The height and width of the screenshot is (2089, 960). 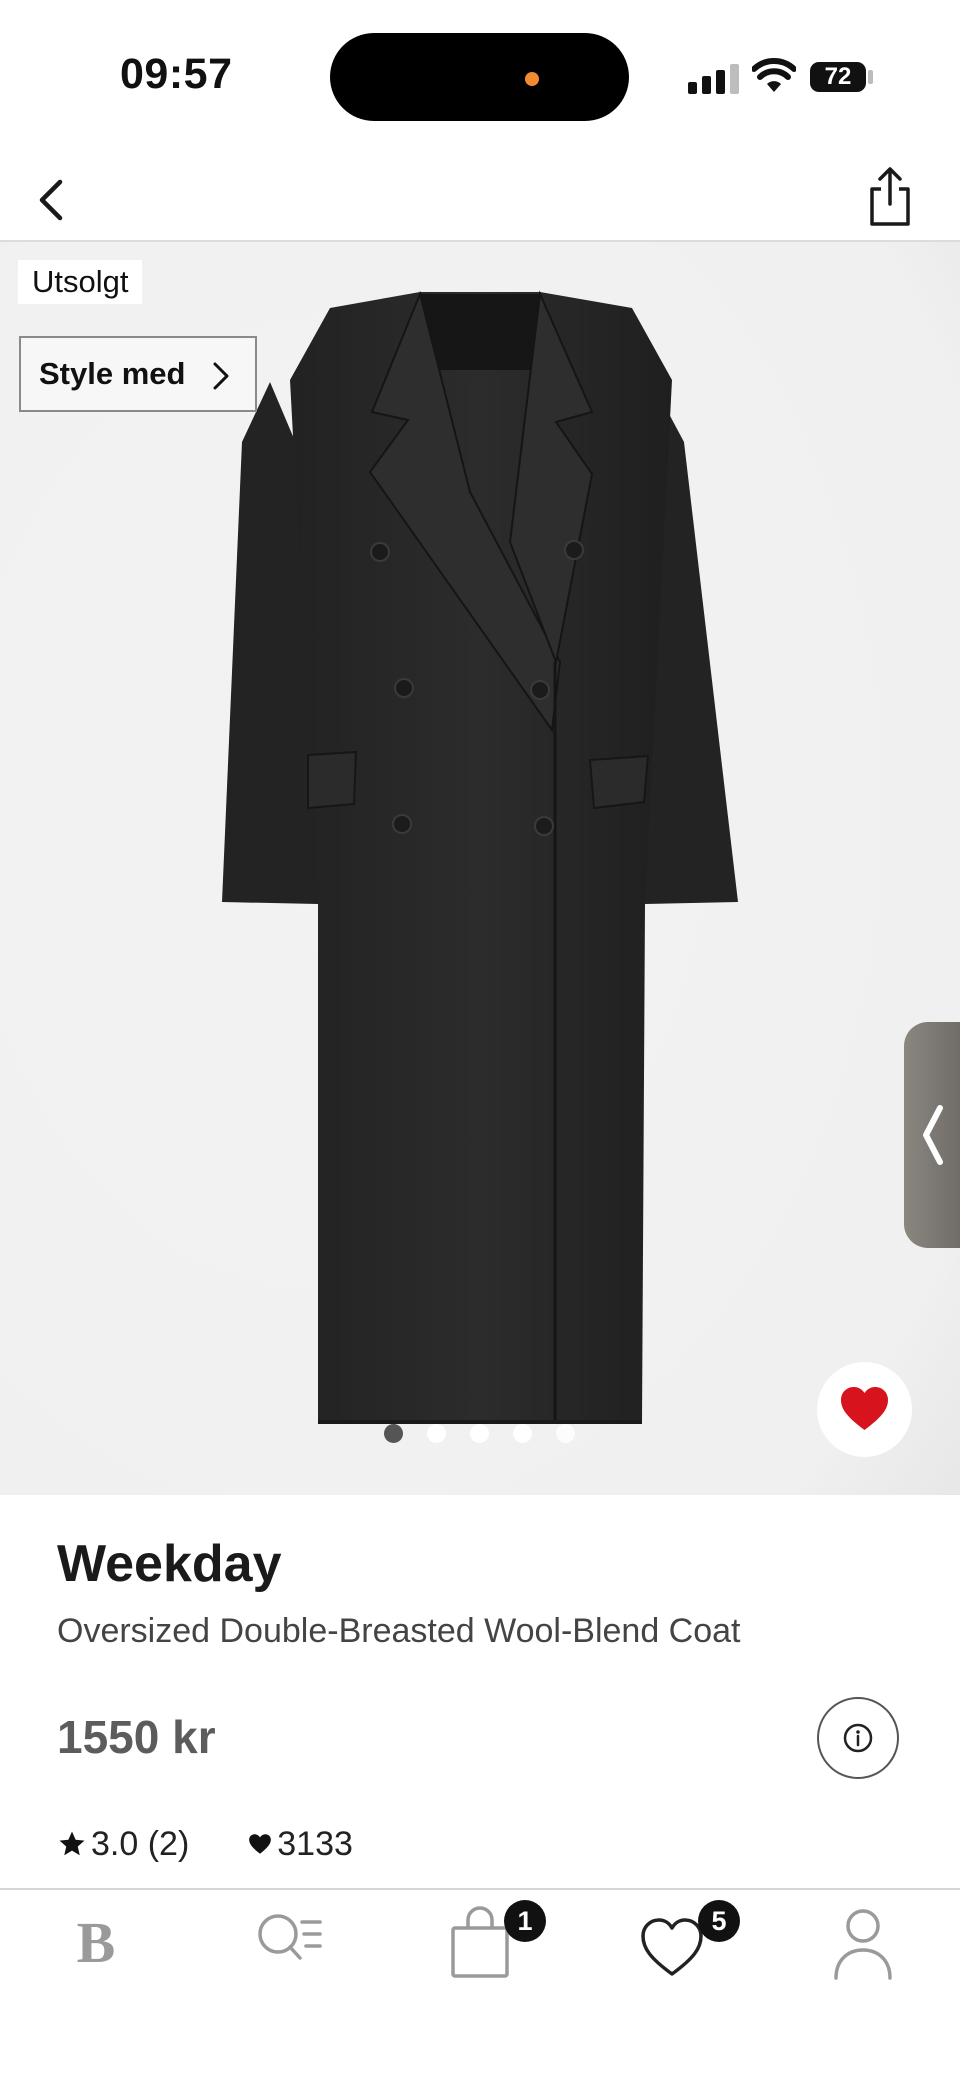 I want to click on tab-bag: 1, so click(x=483, y=1945).